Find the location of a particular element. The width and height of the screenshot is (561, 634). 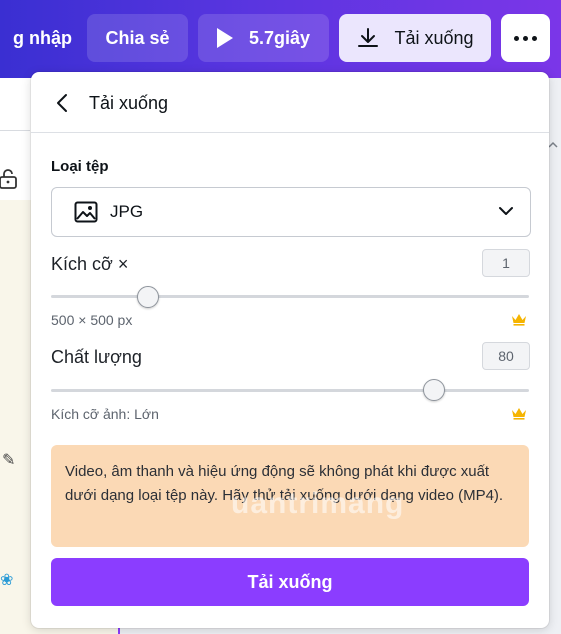

size-slider-track is located at coordinates (290, 296).